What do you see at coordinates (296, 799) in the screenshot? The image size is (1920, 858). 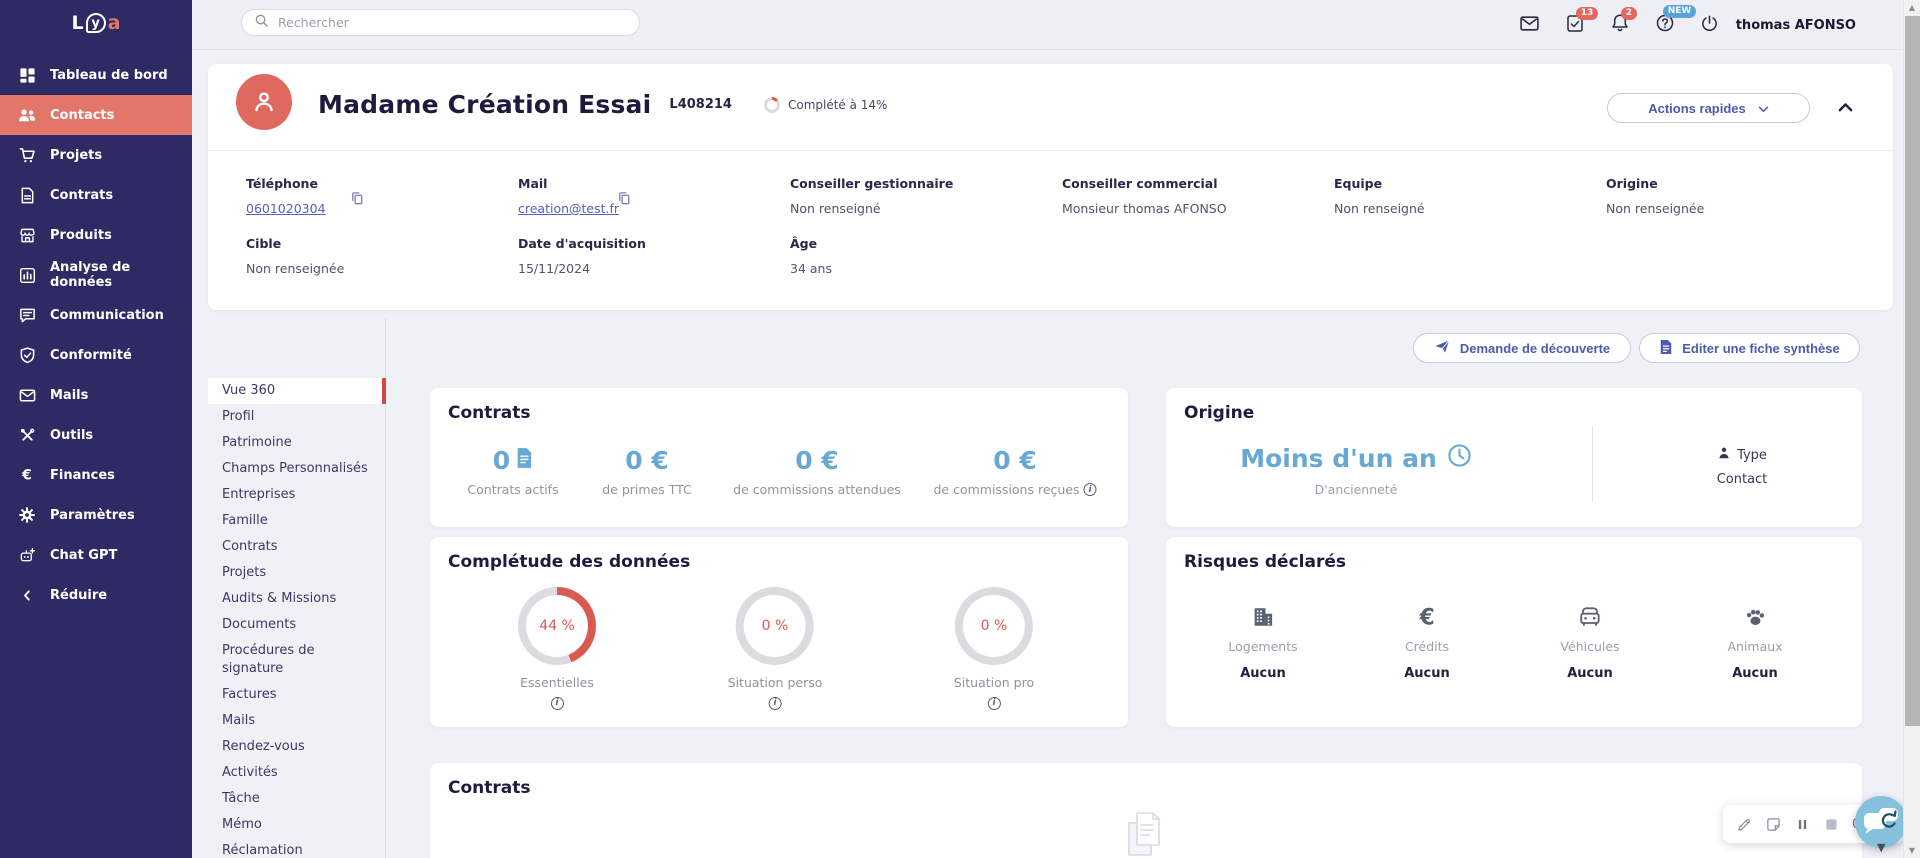 I see `subnav-item-tache: Tâche` at bounding box center [296, 799].